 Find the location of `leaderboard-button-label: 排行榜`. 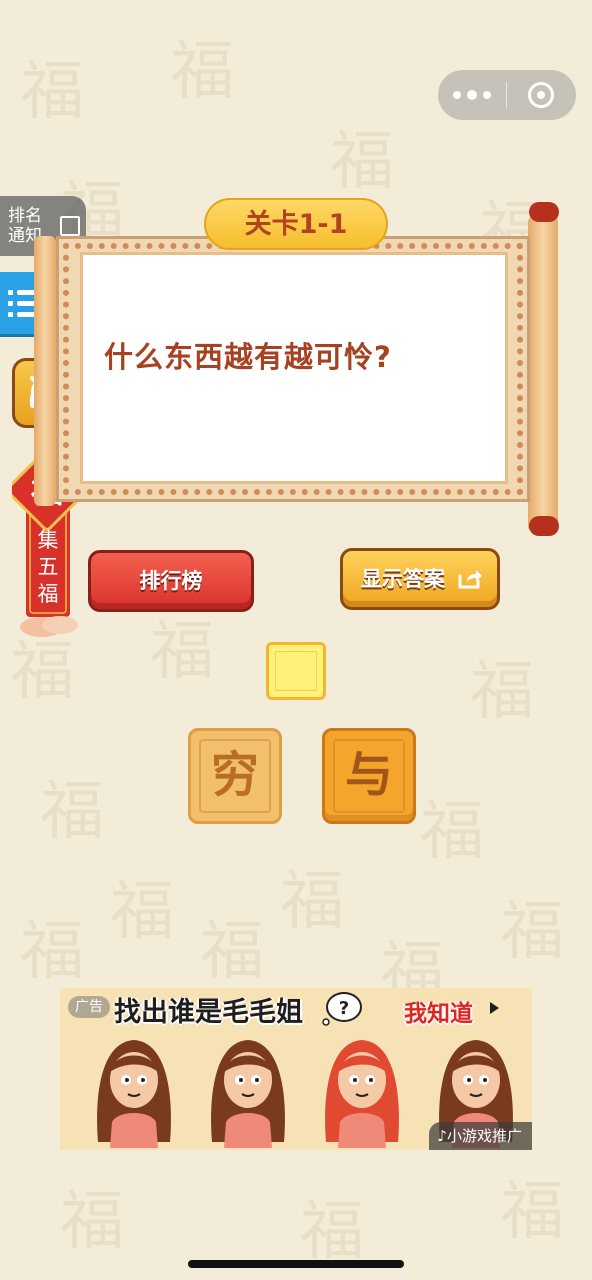

leaderboard-button-label: 排行榜 is located at coordinates (171, 581).